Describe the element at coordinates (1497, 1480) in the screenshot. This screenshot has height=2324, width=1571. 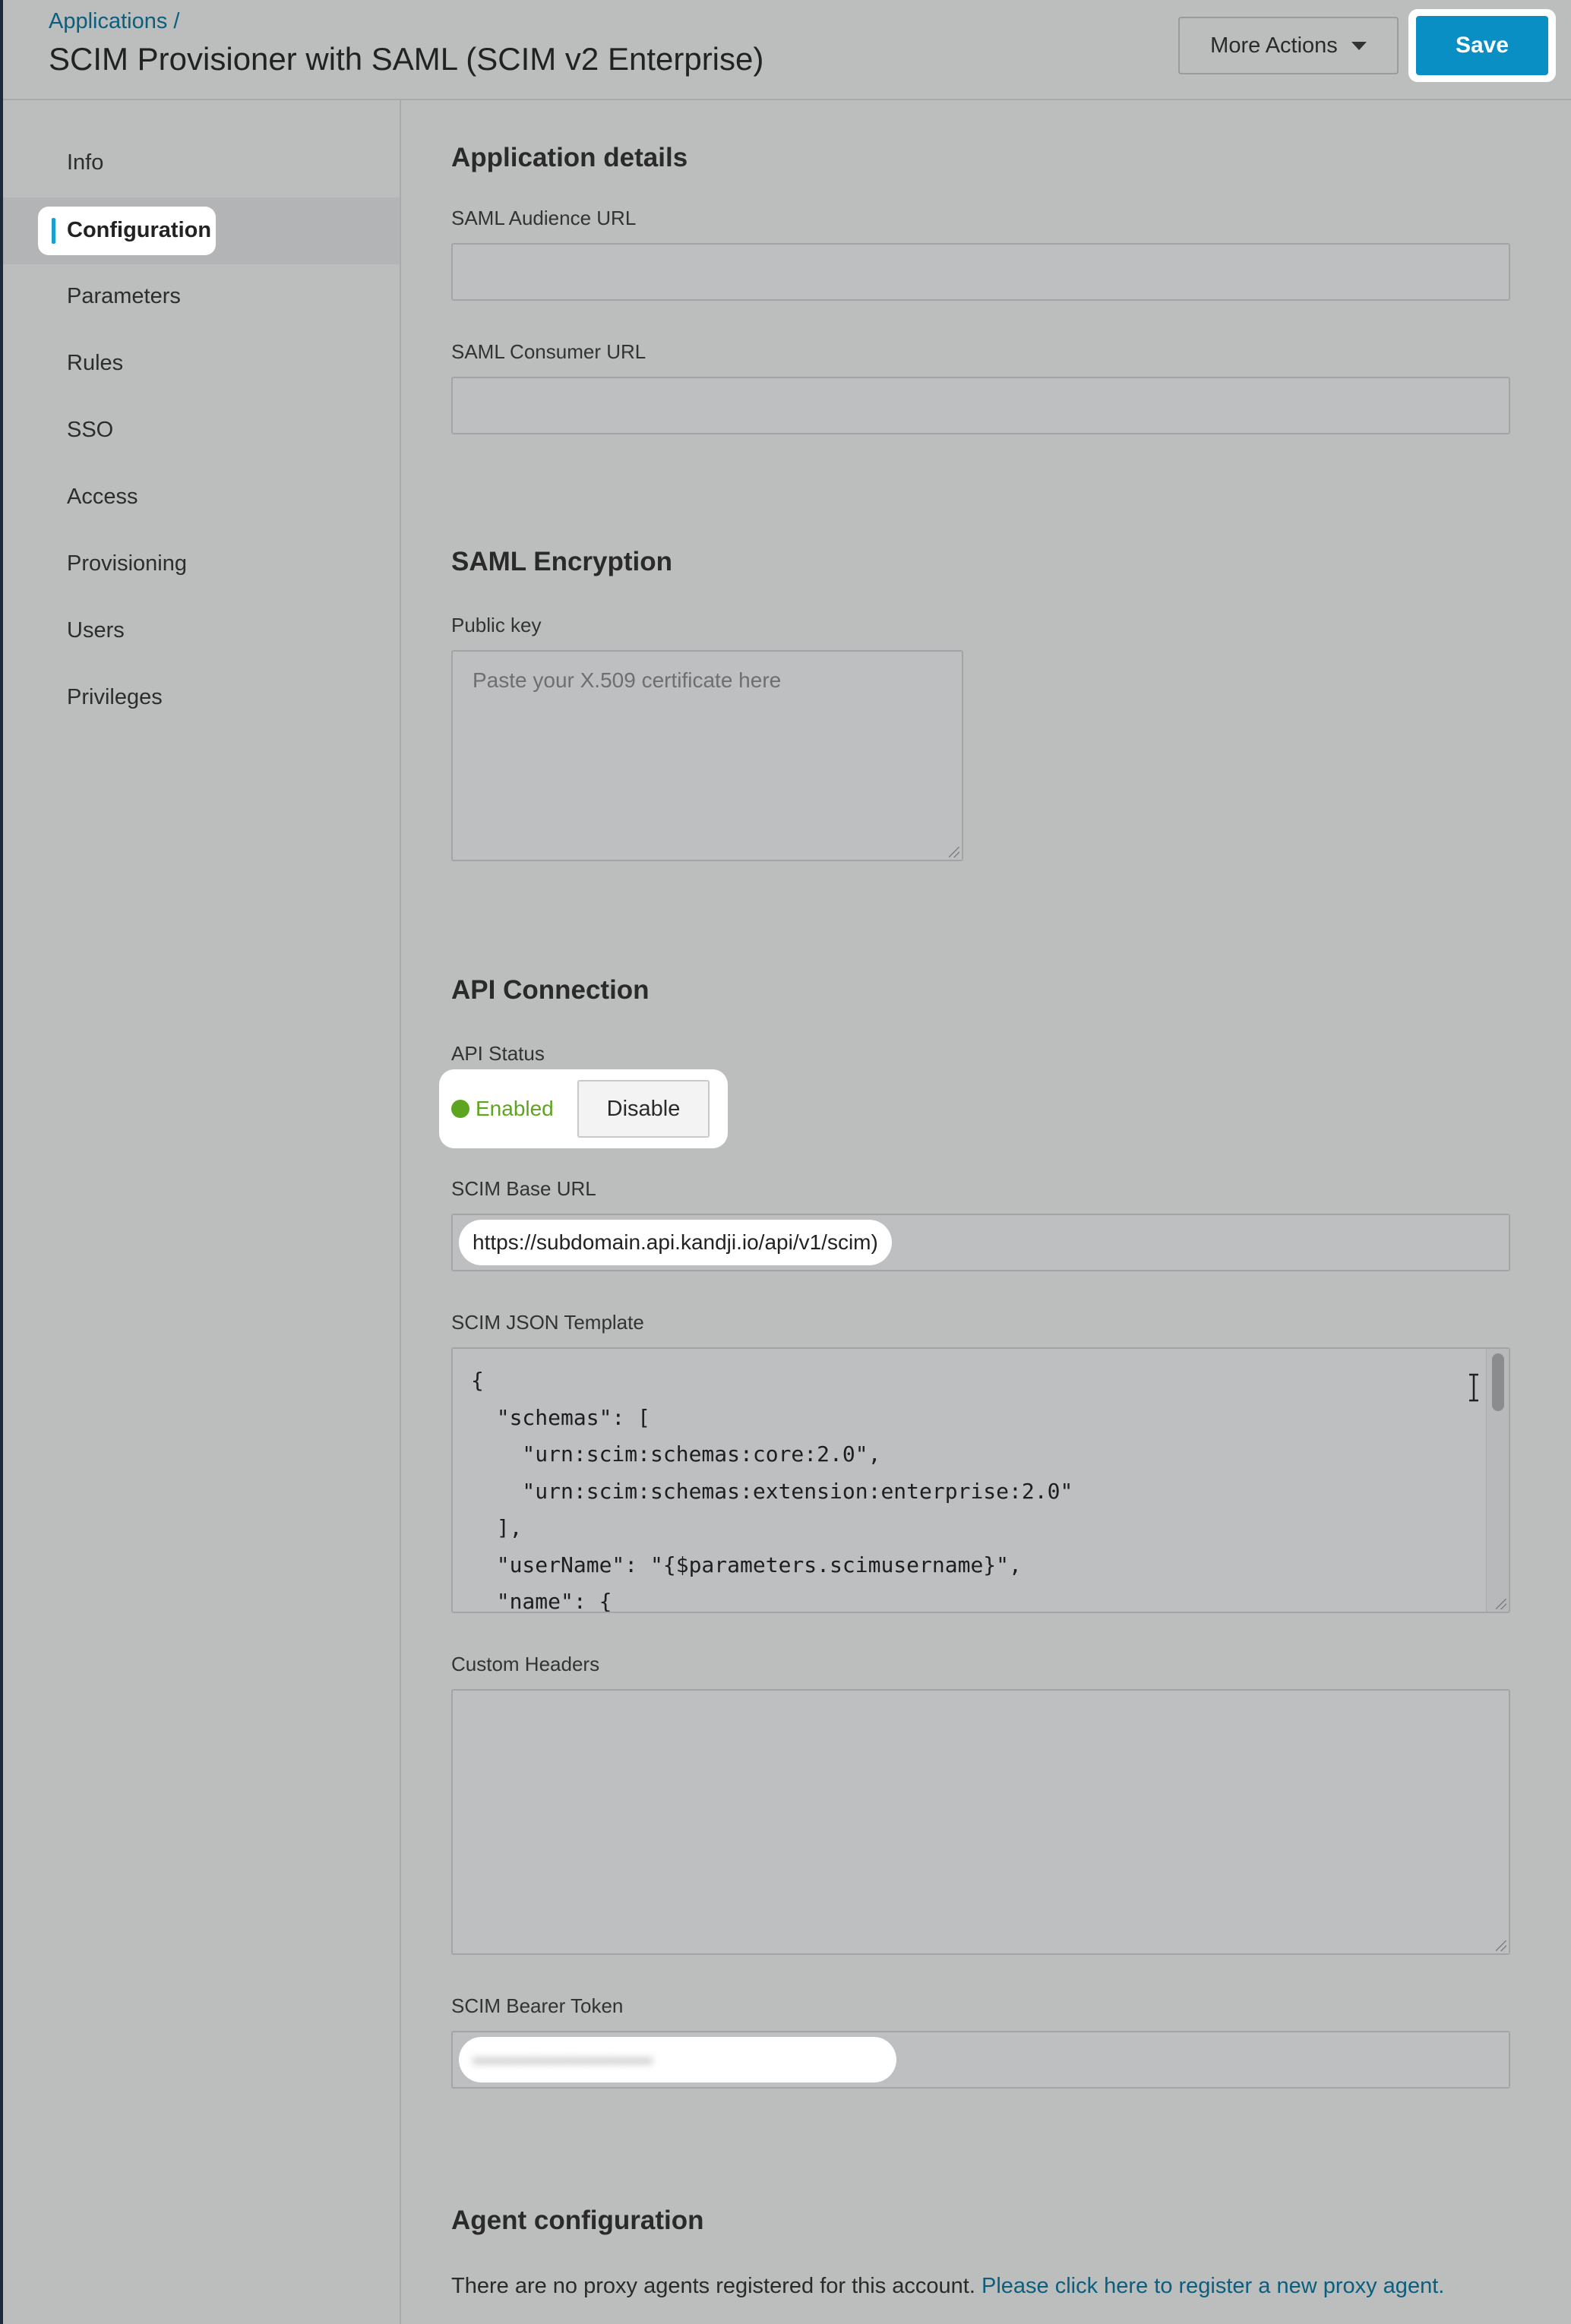
I see `scrollbar-track` at that location.